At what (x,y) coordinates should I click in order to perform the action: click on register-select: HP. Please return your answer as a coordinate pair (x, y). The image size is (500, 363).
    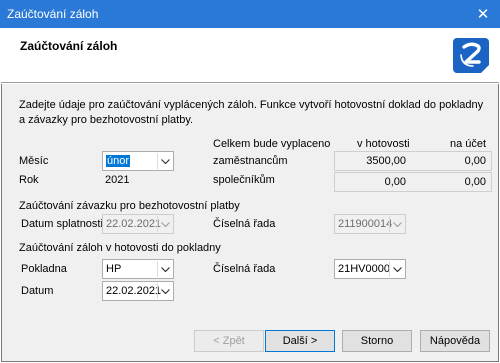
    Looking at the image, I should click on (138, 269).